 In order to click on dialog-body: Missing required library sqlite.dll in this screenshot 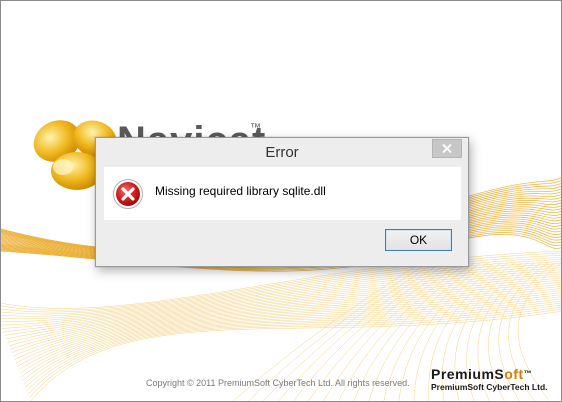, I will do `click(282, 193)`.